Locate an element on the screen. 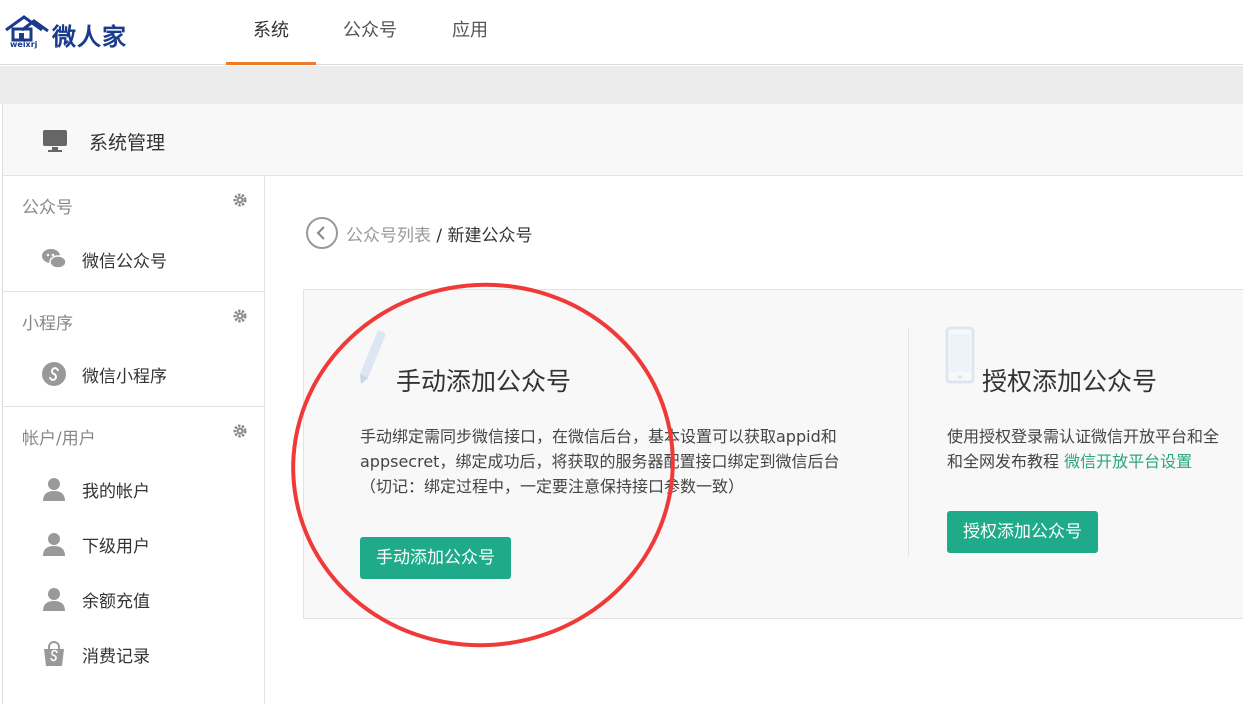 The image size is (1243, 704). breadcrumb-current: 新建公众号 is located at coordinates (490, 236).